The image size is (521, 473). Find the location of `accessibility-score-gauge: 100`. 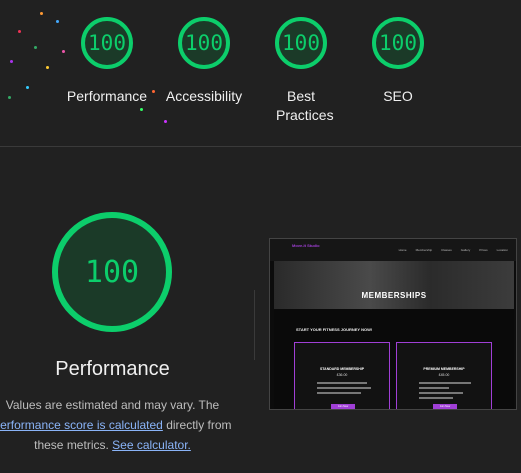

accessibility-score-gauge: 100 is located at coordinates (204, 43).